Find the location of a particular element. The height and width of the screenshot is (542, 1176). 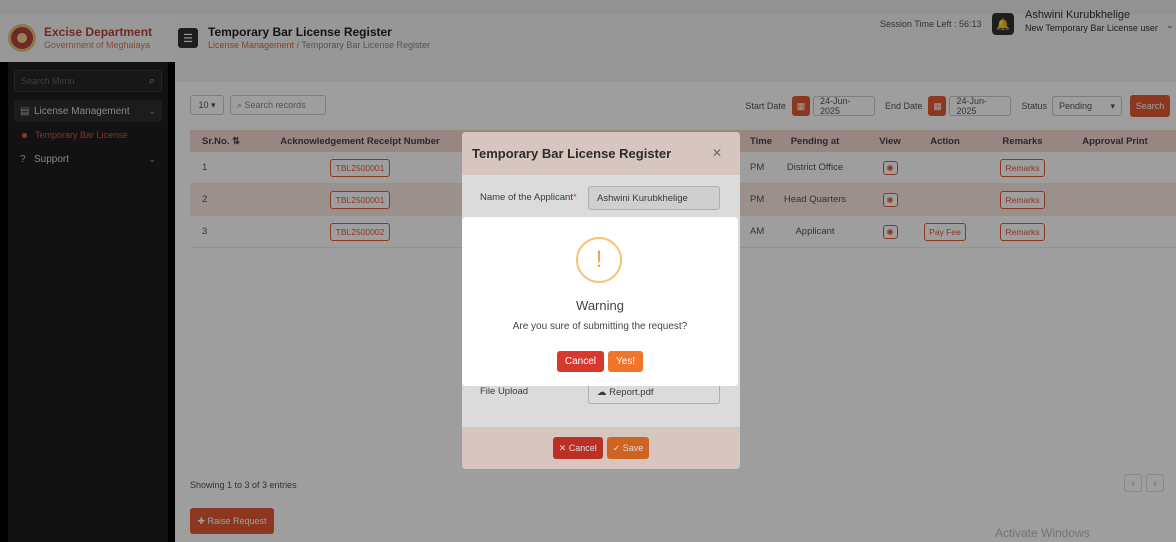

confirm-title: Warning is located at coordinates (600, 305).